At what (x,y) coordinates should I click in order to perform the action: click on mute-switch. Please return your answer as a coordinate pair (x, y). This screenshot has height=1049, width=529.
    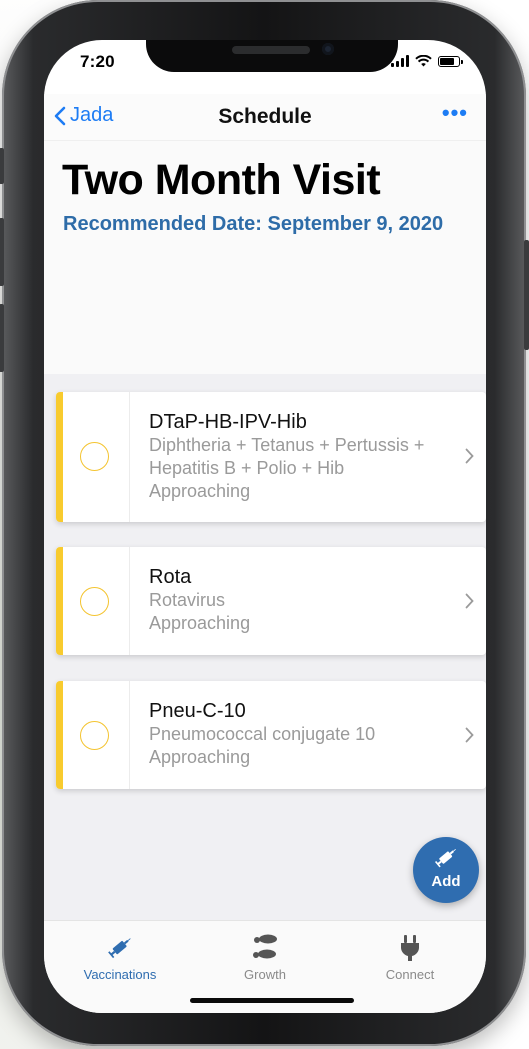
    Looking at the image, I should click on (2, 166).